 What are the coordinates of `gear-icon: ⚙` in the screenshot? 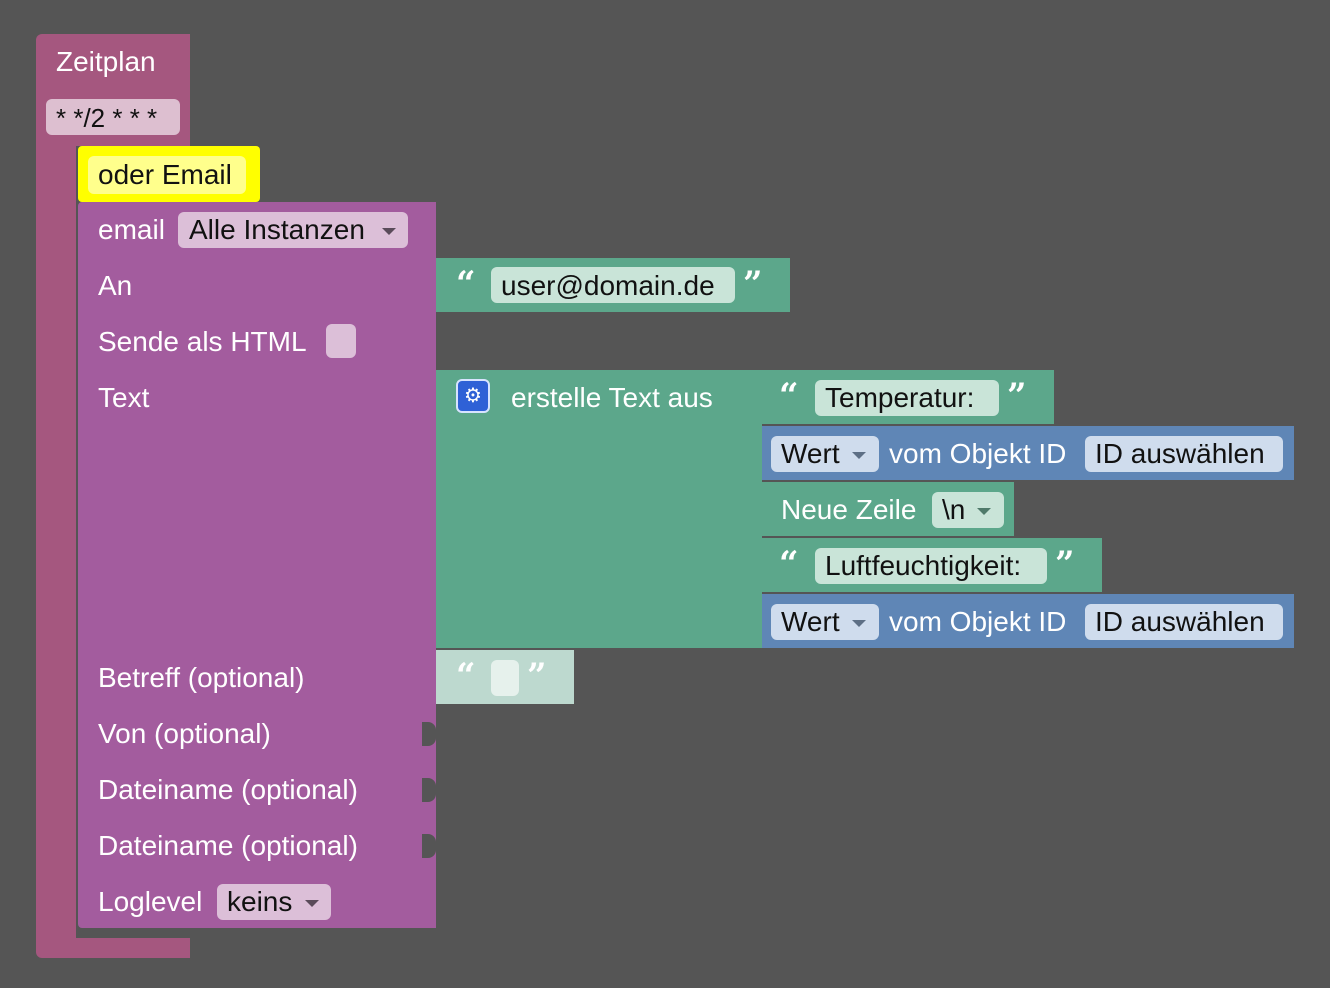 It's located at (473, 396).